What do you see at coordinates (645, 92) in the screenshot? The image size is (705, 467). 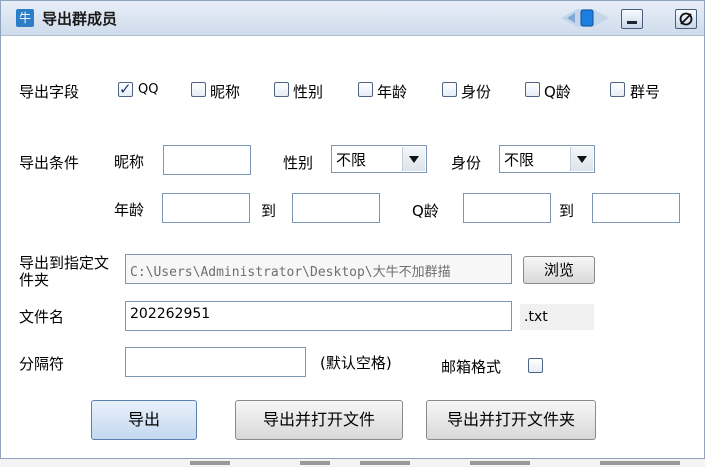 I see `field-group-number-label: 群号` at bounding box center [645, 92].